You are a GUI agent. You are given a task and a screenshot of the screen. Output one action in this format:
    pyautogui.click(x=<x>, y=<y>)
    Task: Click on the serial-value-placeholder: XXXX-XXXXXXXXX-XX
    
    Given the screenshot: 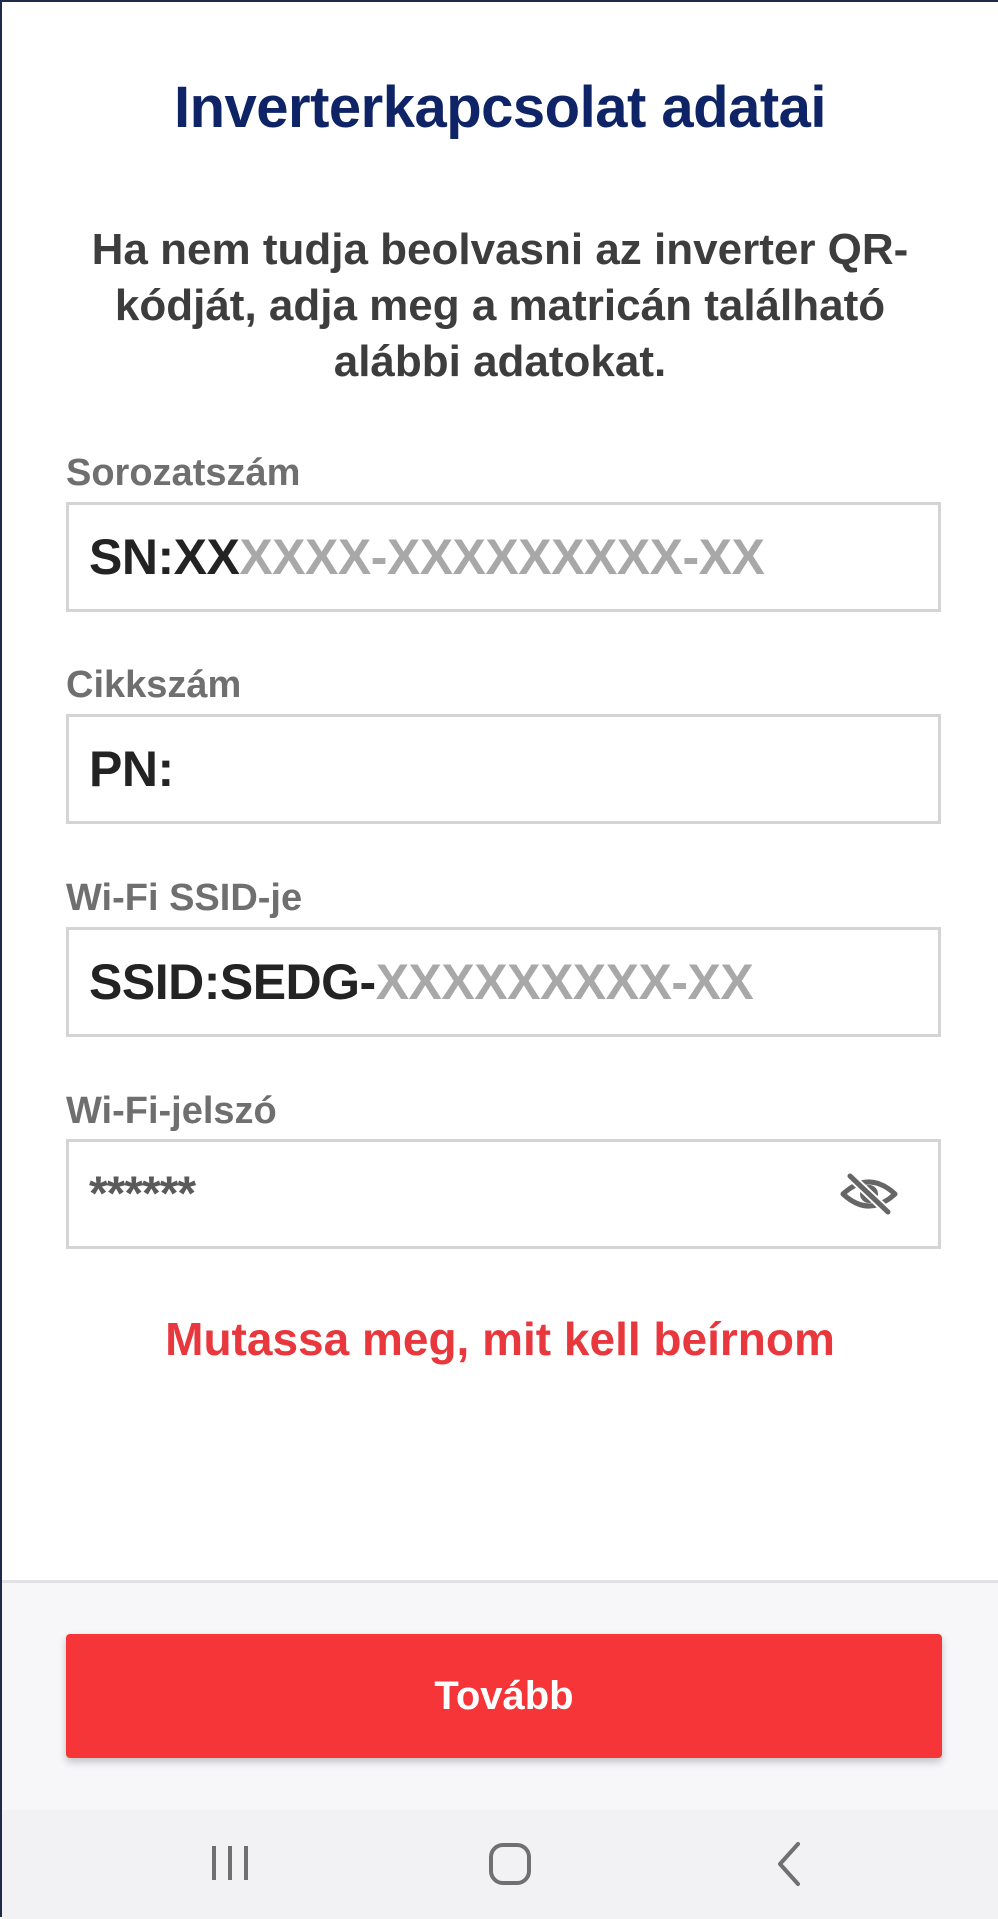 What is the action you would take?
    pyautogui.click(x=502, y=557)
    